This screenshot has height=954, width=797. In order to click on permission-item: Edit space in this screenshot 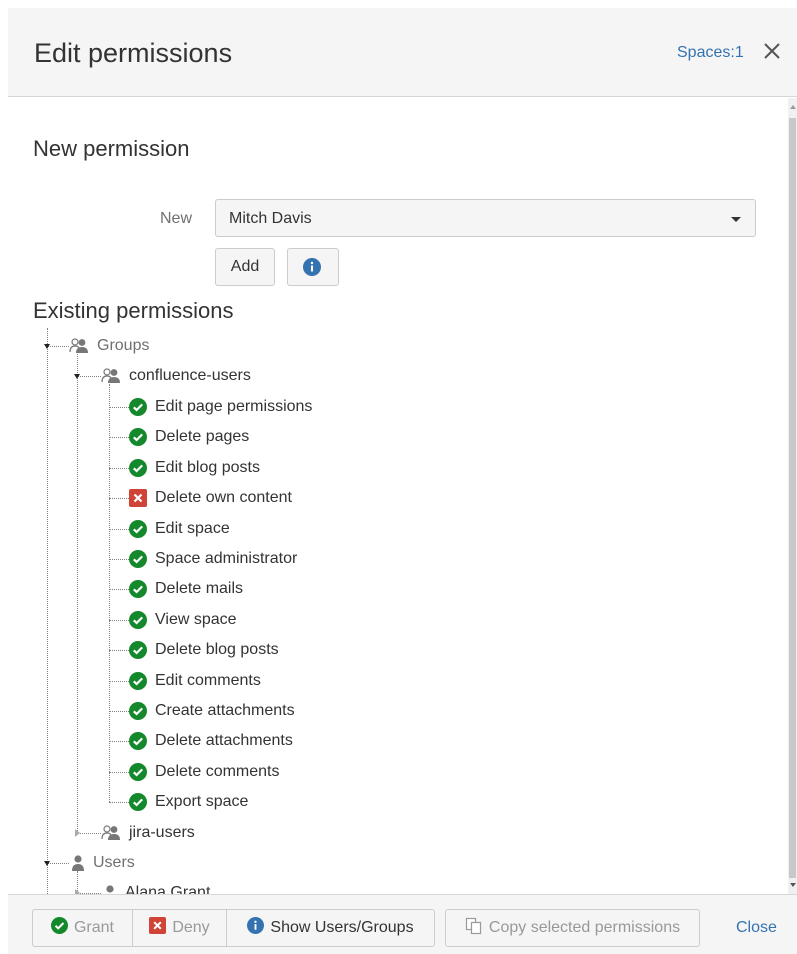, I will do `click(179, 529)`.